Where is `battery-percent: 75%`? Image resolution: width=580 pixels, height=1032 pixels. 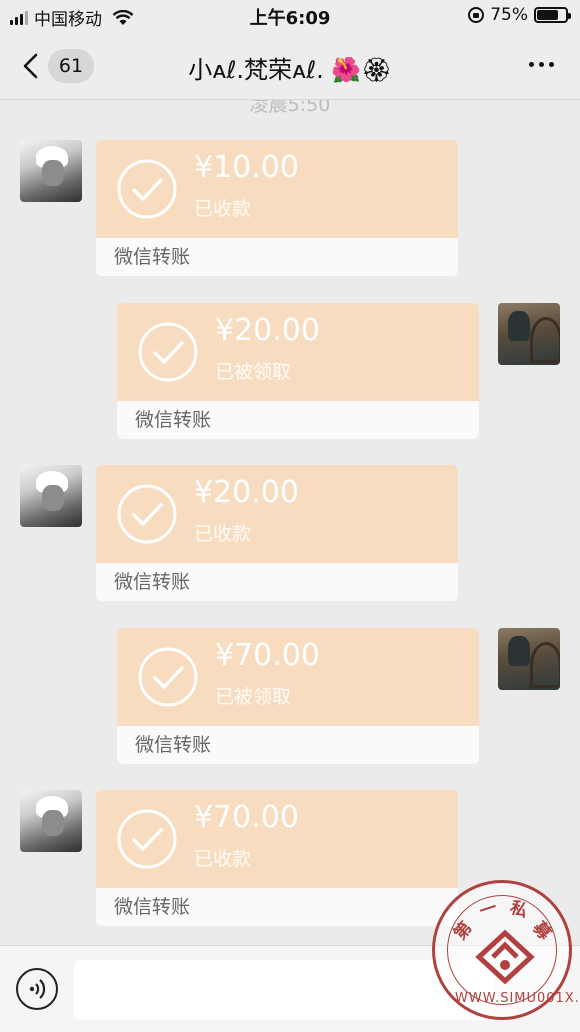 battery-percent: 75% is located at coordinates (509, 15).